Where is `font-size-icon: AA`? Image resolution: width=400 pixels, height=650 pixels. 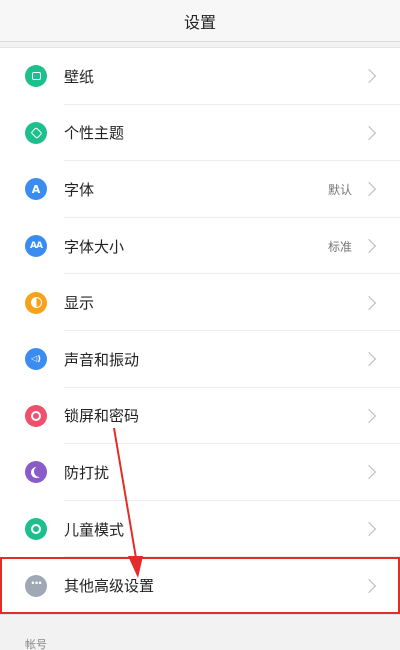 font-size-icon: AA is located at coordinates (36, 246).